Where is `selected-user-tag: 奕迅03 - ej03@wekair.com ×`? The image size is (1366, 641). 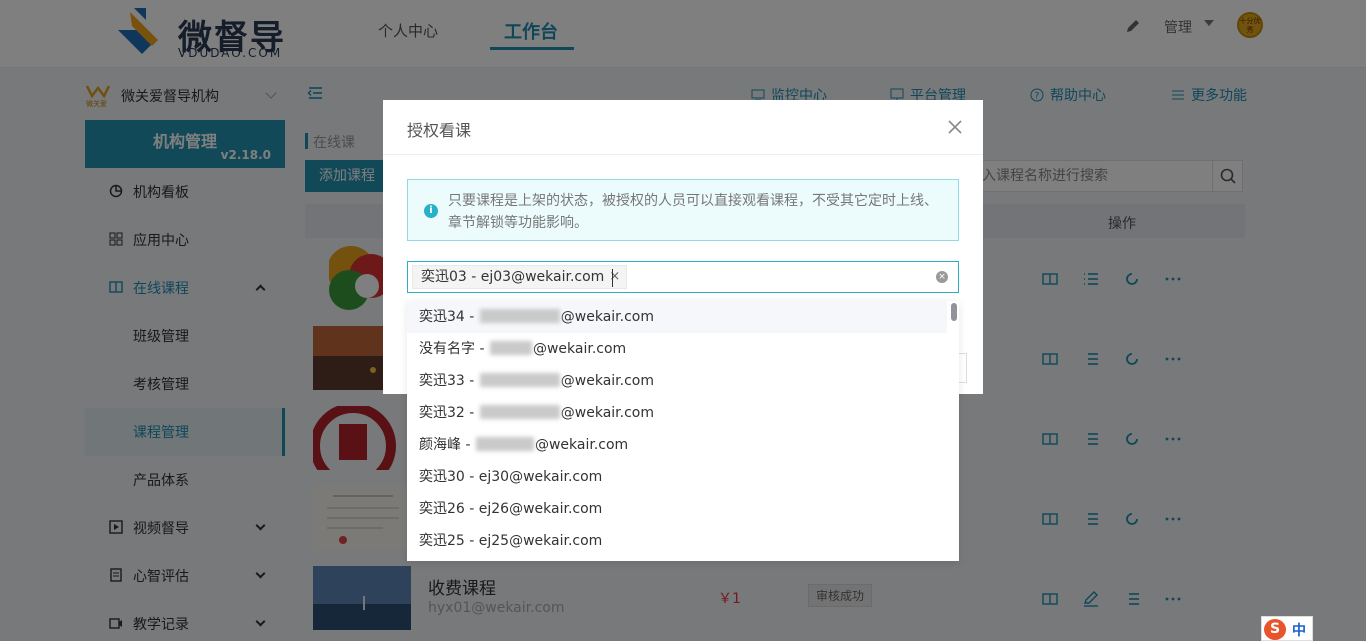 selected-user-tag: 奕迅03 - ej03@wekair.com × is located at coordinates (520, 277).